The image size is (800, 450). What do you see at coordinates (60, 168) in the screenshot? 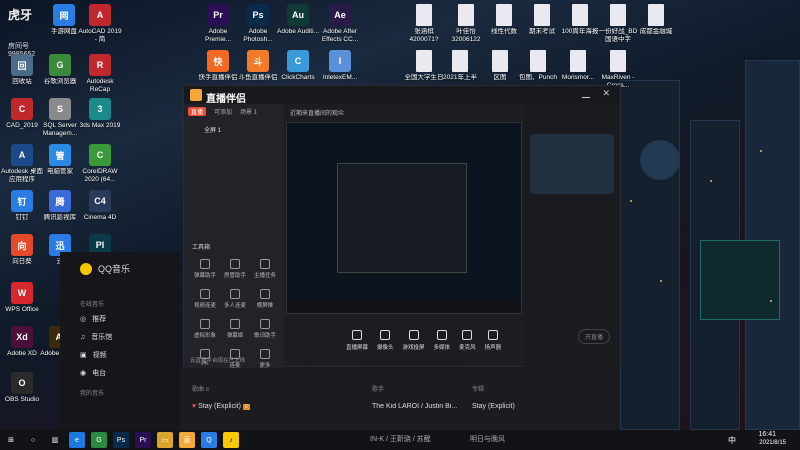
I see `desktop-icon: 管电脑管家` at bounding box center [60, 168].